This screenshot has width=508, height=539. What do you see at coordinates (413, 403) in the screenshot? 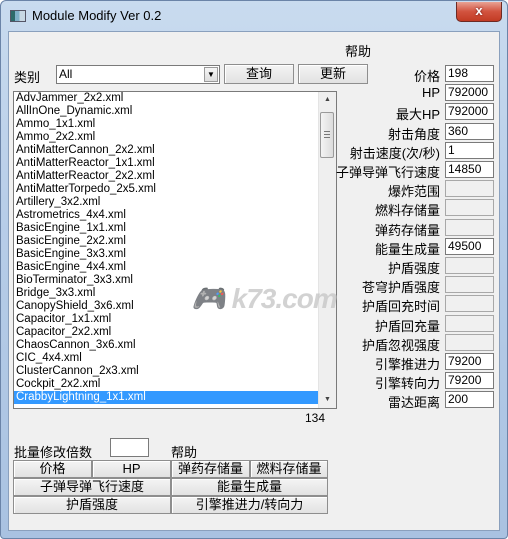
I see `property-label: 雷达距离` at bounding box center [413, 403].